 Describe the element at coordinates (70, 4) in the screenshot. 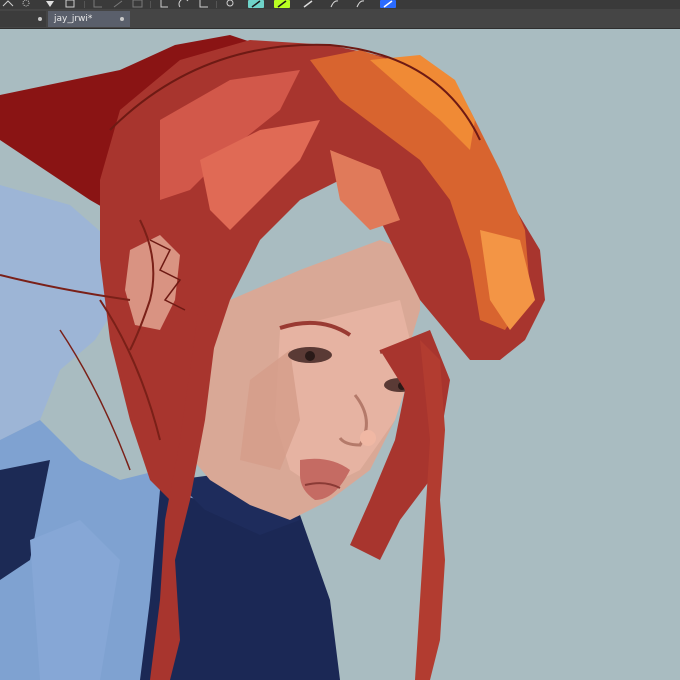

I see `bezier-icon` at that location.